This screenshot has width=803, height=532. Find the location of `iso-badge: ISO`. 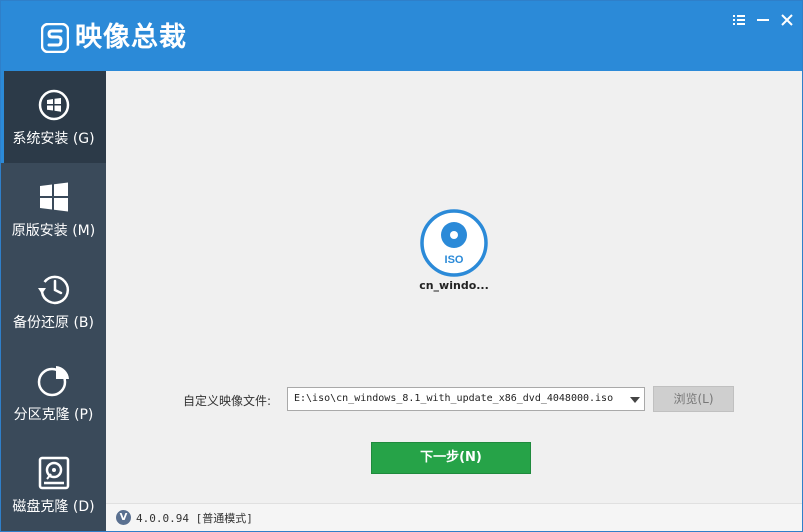

iso-badge: ISO is located at coordinates (454, 260).